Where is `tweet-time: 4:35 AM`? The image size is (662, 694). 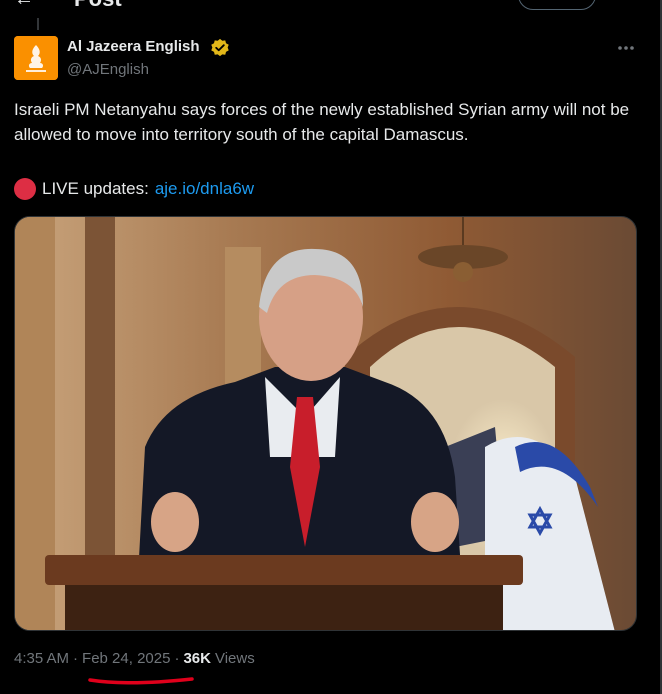
tweet-time: 4:35 AM is located at coordinates (41, 658).